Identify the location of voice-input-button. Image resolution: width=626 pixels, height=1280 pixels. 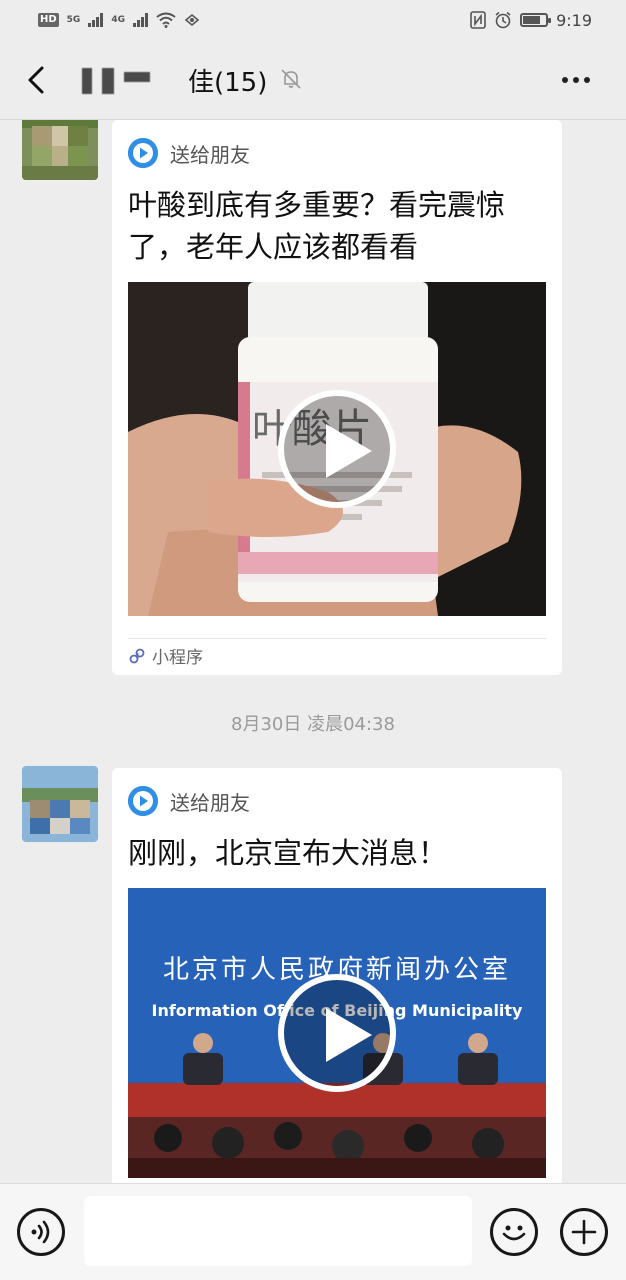
(41, 1232).